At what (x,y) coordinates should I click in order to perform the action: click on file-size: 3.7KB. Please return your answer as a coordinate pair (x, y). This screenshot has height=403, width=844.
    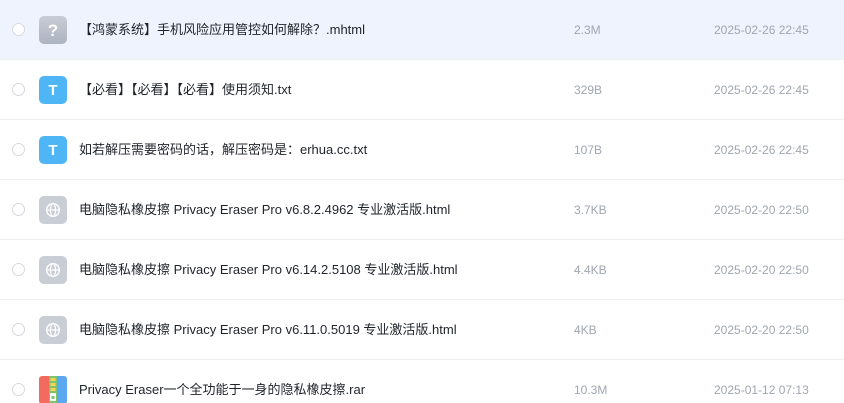
    Looking at the image, I should click on (590, 210).